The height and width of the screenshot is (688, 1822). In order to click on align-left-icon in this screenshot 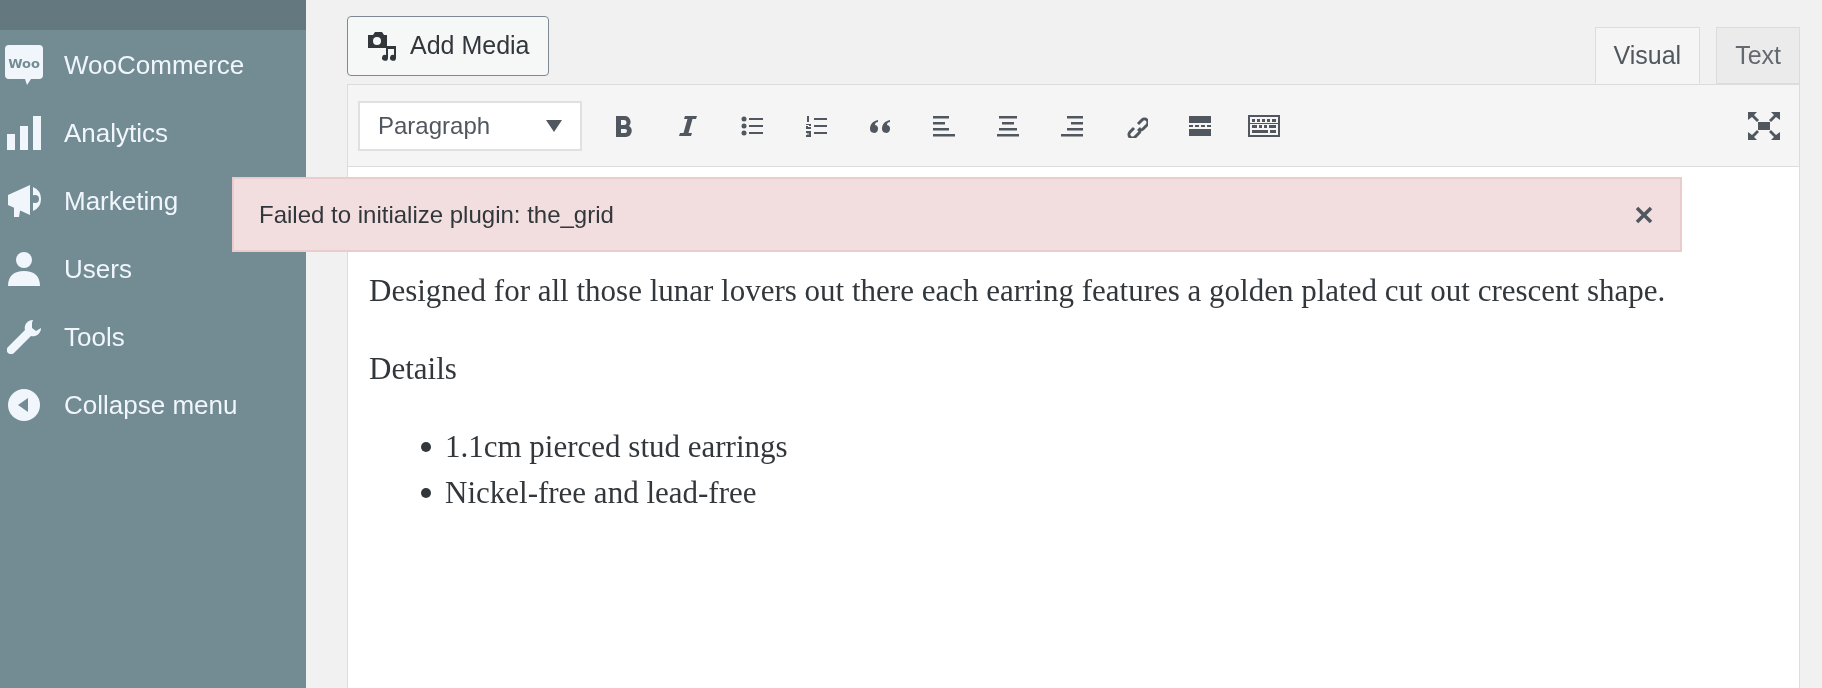, I will do `click(944, 125)`.